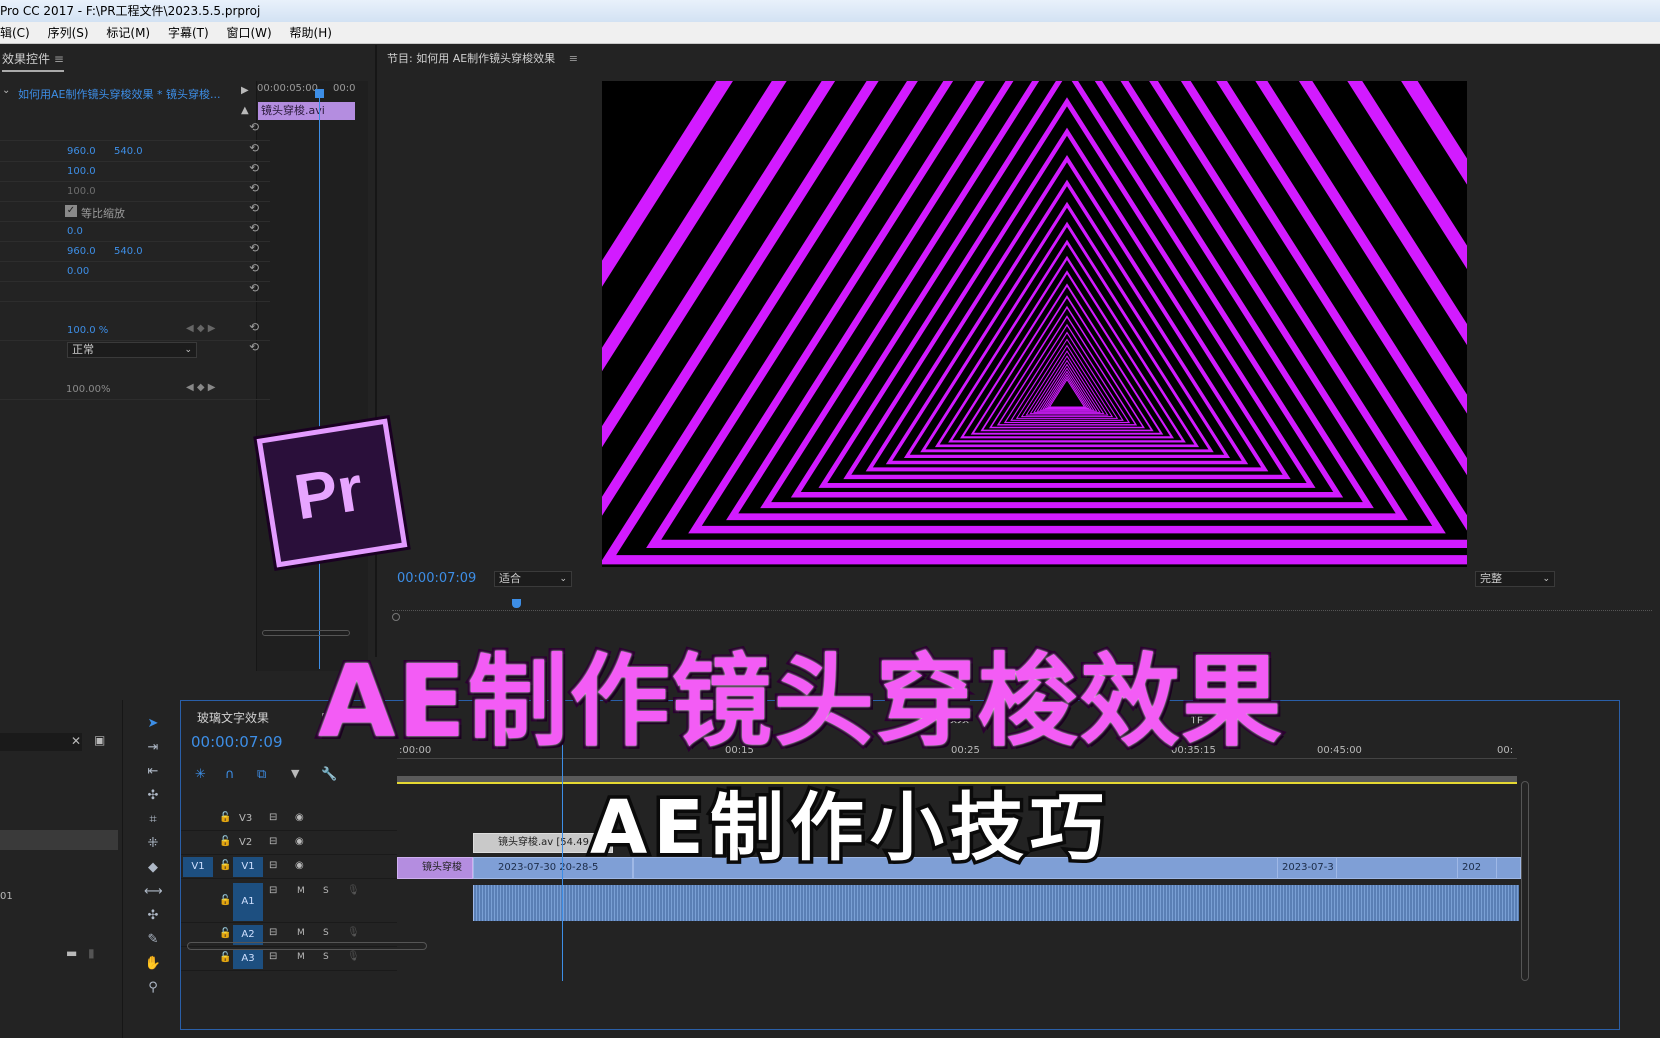 The width and height of the screenshot is (1660, 1038). What do you see at coordinates (435, 868) in the screenshot?
I see `clip-v1-first: 镜头穿梭` at bounding box center [435, 868].